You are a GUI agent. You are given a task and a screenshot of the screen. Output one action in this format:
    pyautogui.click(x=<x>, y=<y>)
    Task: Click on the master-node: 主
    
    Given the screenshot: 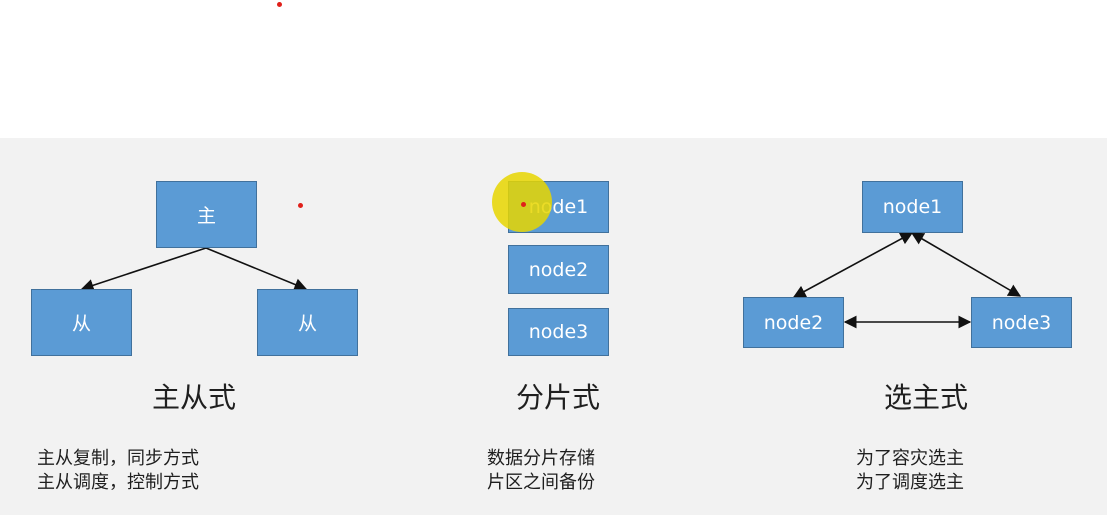 What is the action you would take?
    pyautogui.click(x=206, y=214)
    